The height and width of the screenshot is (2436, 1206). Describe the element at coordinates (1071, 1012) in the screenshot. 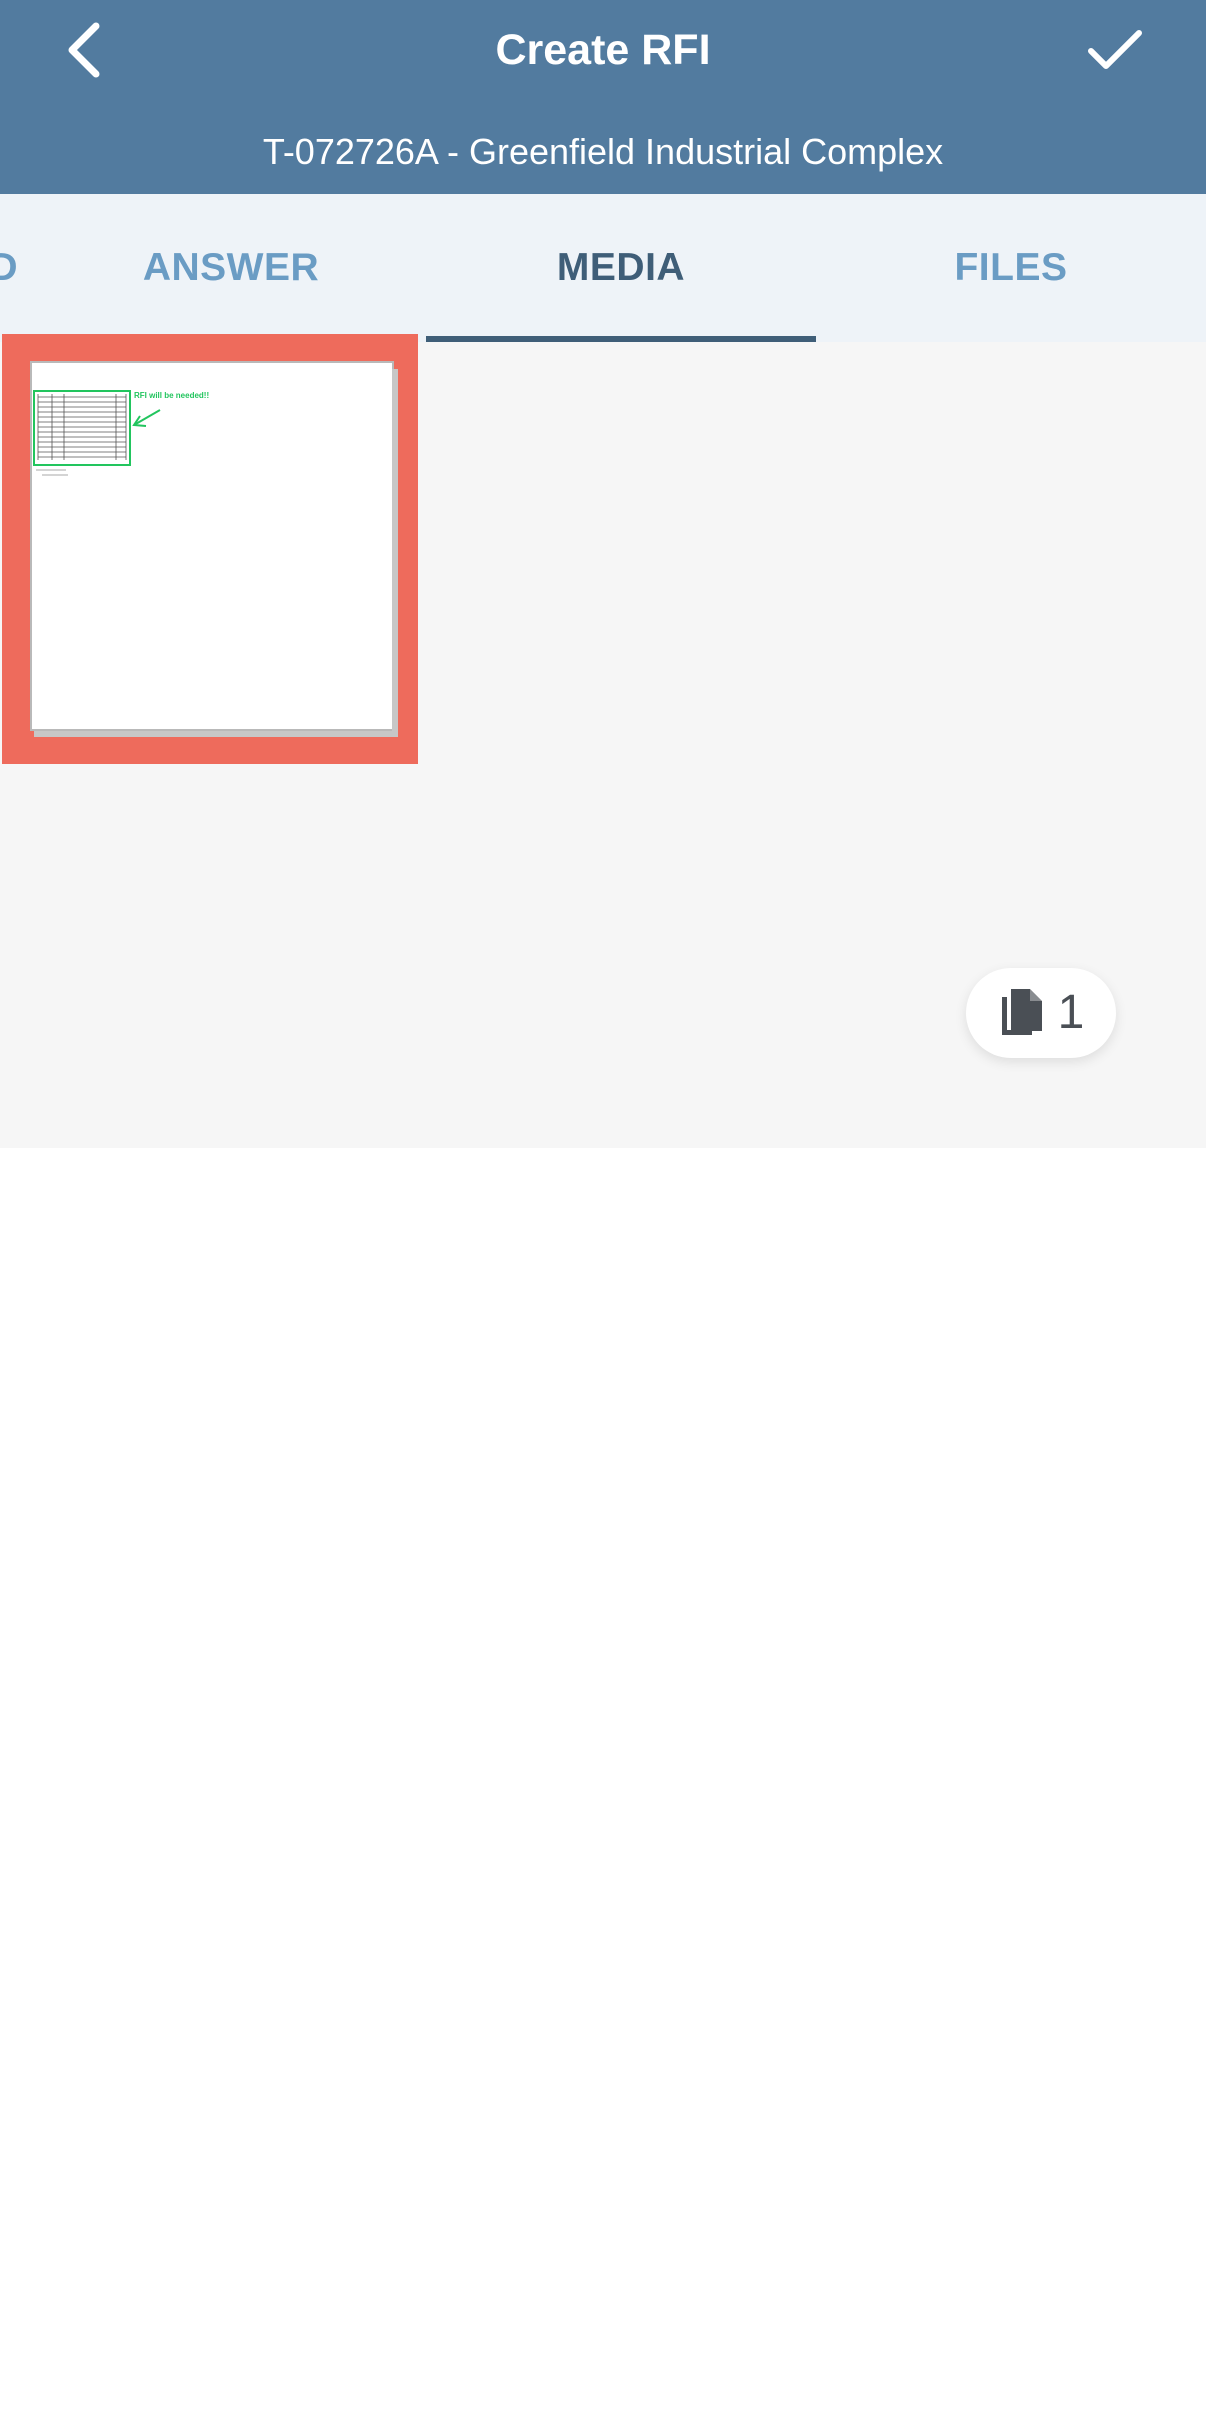

I see `document-count: 1` at that location.